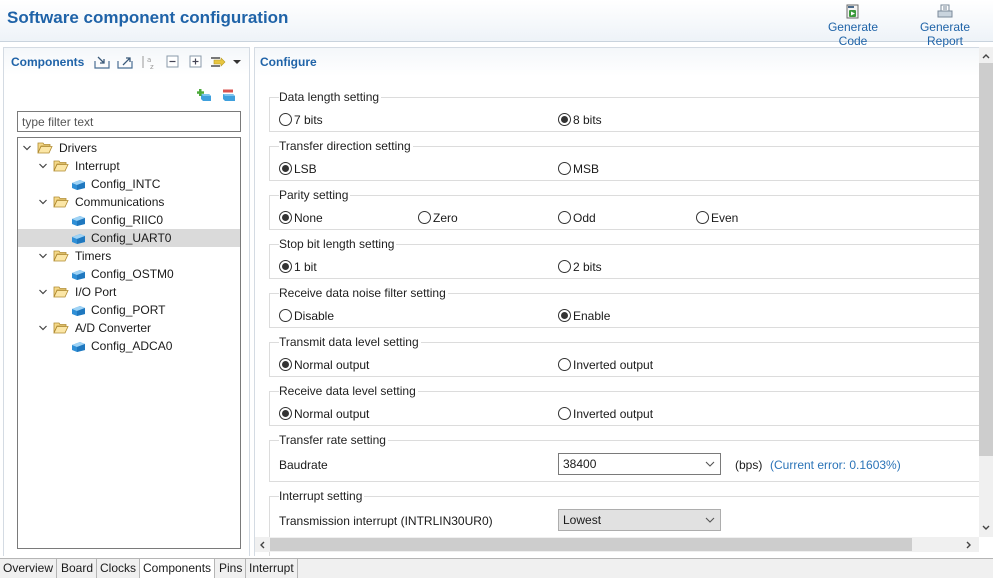 This screenshot has width=993, height=578. What do you see at coordinates (129, 202) in the screenshot?
I see `tree-node-communications: Communications` at bounding box center [129, 202].